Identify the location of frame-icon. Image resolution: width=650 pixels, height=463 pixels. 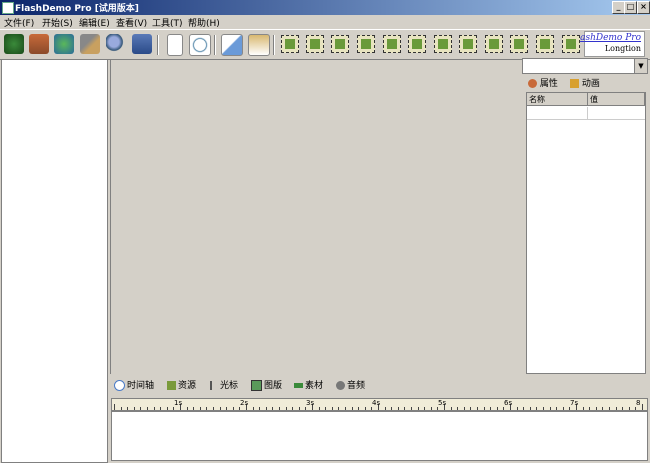
(290, 44).